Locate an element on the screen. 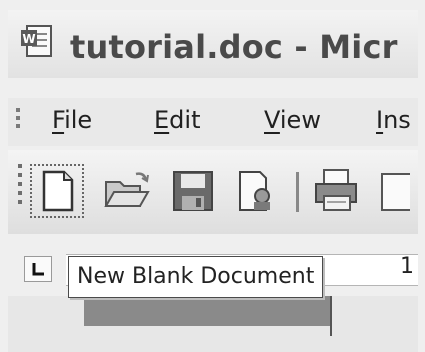 The width and height of the screenshot is (425, 352). save-button is located at coordinates (193, 191).